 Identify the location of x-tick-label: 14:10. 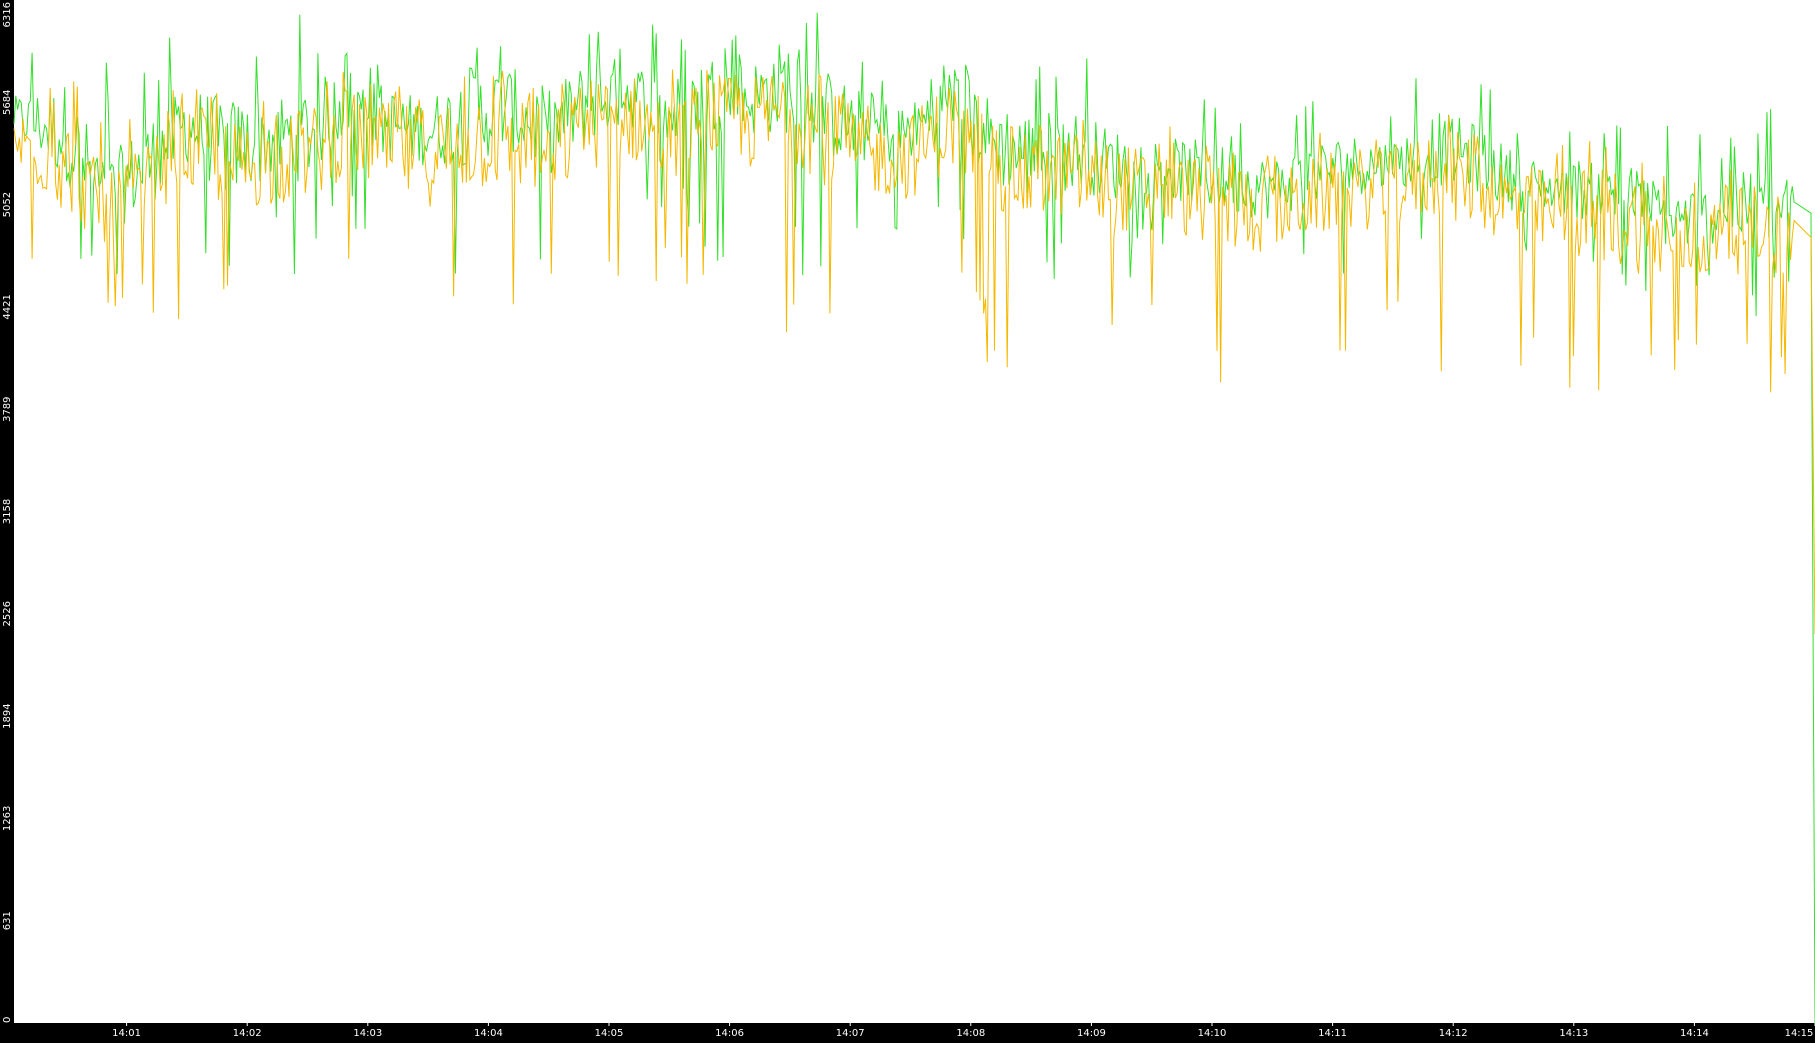
(1212, 1033).